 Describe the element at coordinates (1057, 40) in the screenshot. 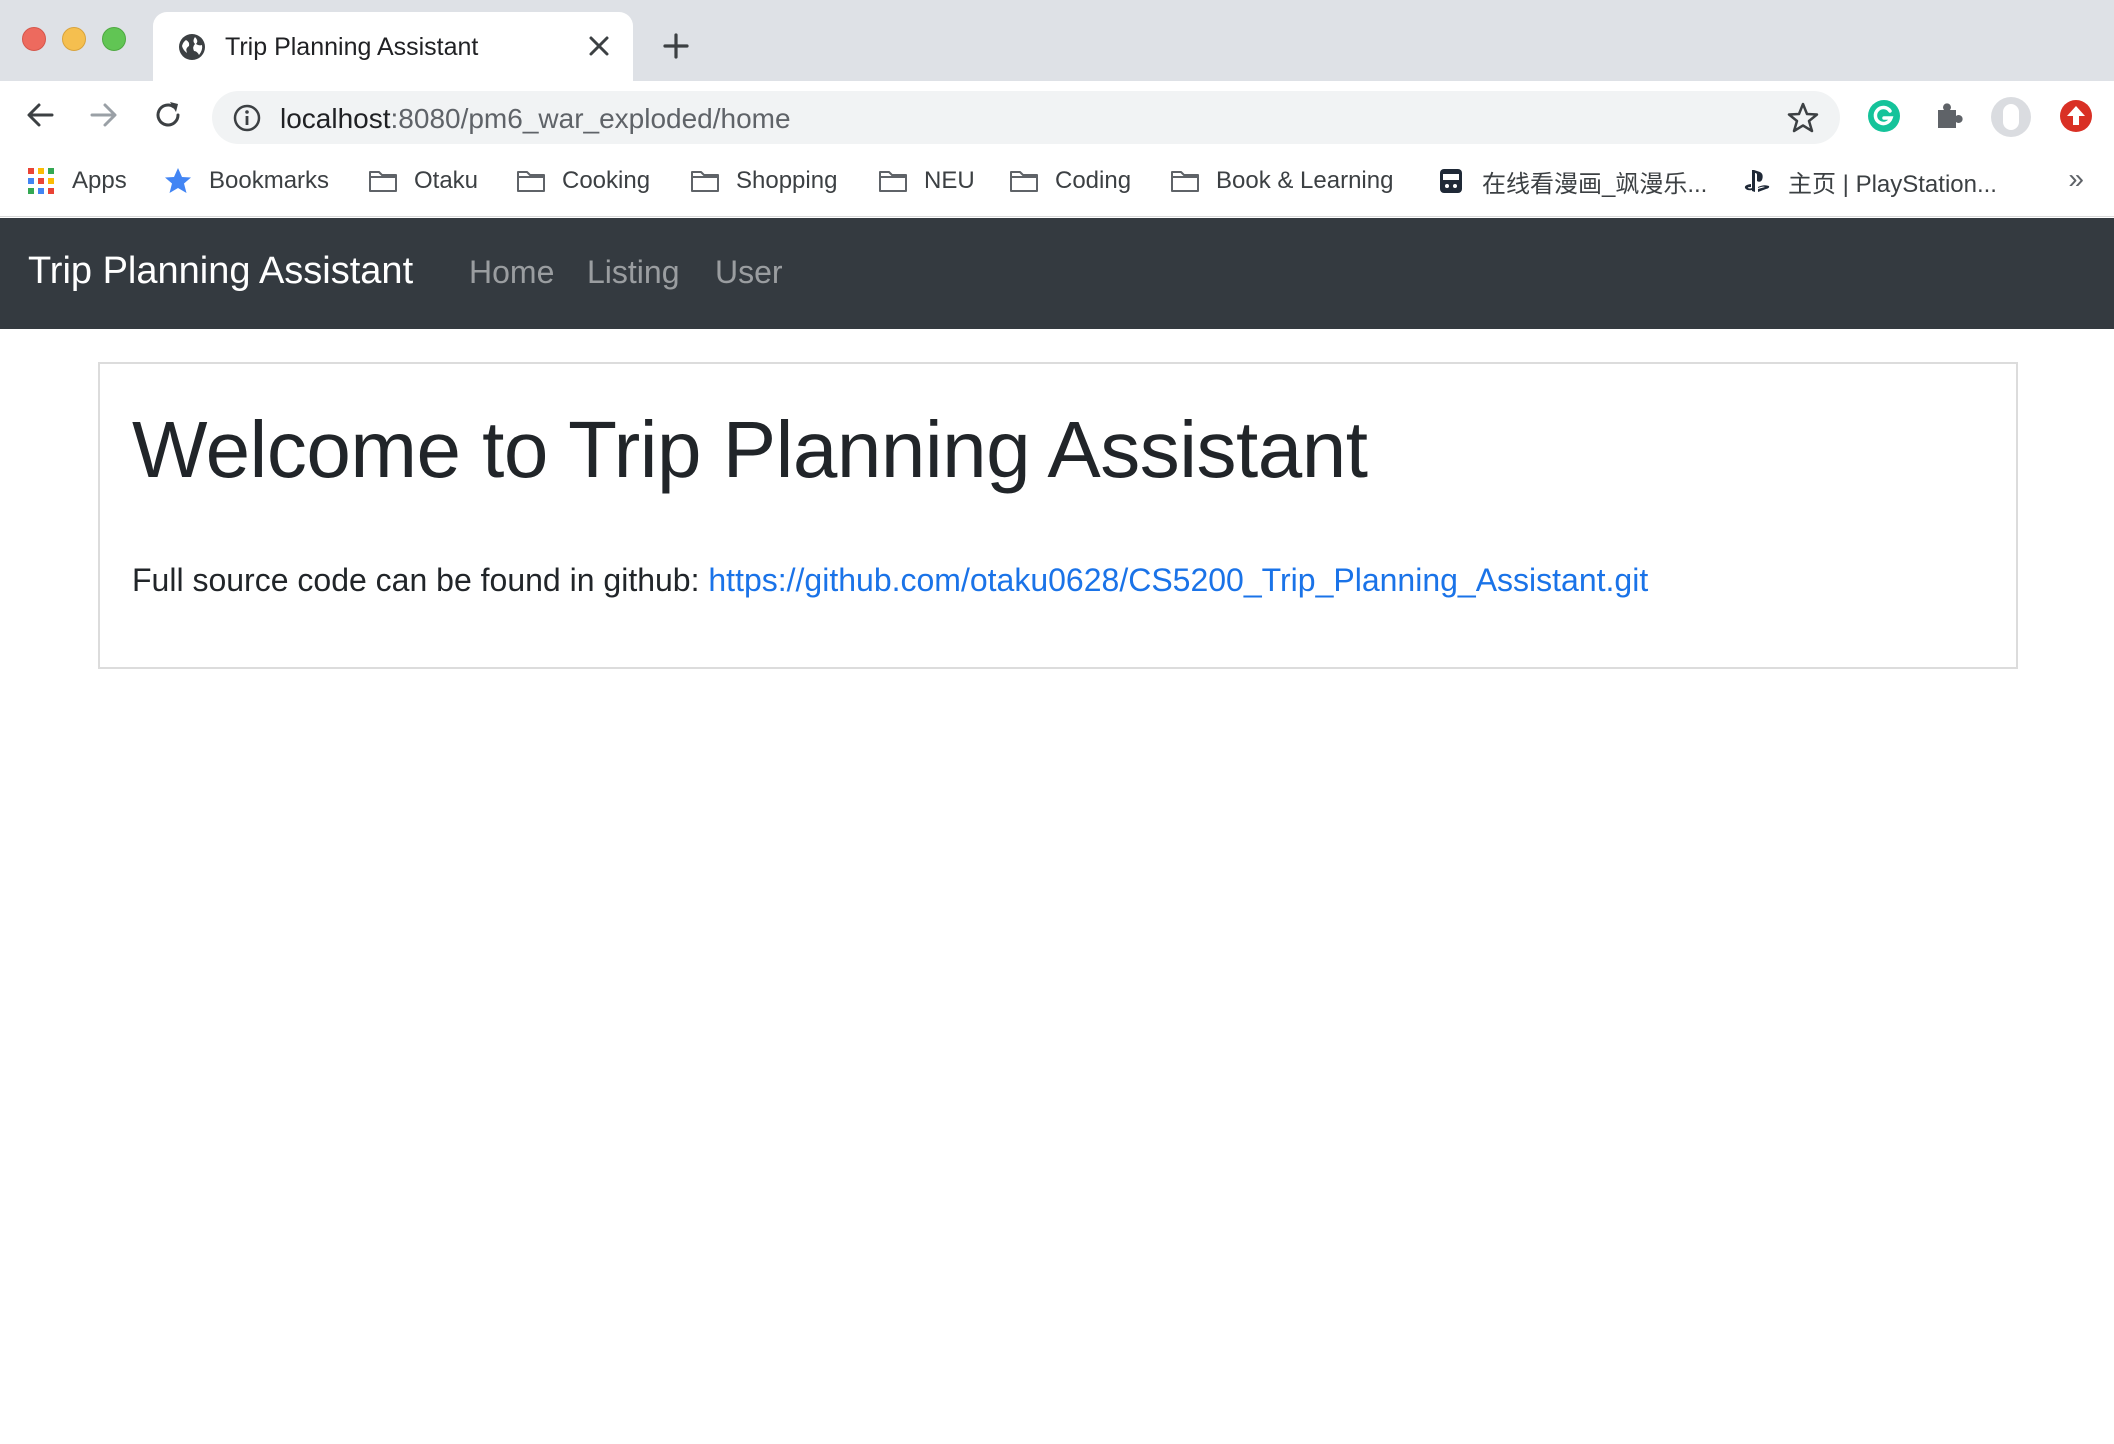

I see `tab-strip: Trip Planning Assistant` at that location.